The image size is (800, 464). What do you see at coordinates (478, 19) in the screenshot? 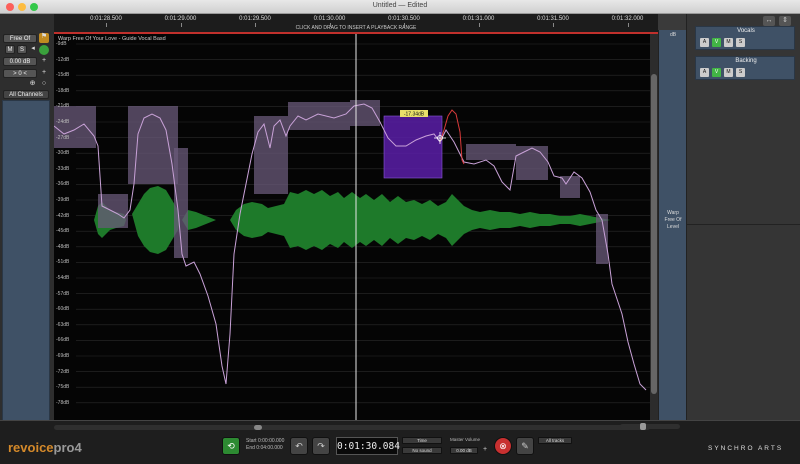
I see `ruler-tick-label: 0:01:31.000` at bounding box center [478, 19].